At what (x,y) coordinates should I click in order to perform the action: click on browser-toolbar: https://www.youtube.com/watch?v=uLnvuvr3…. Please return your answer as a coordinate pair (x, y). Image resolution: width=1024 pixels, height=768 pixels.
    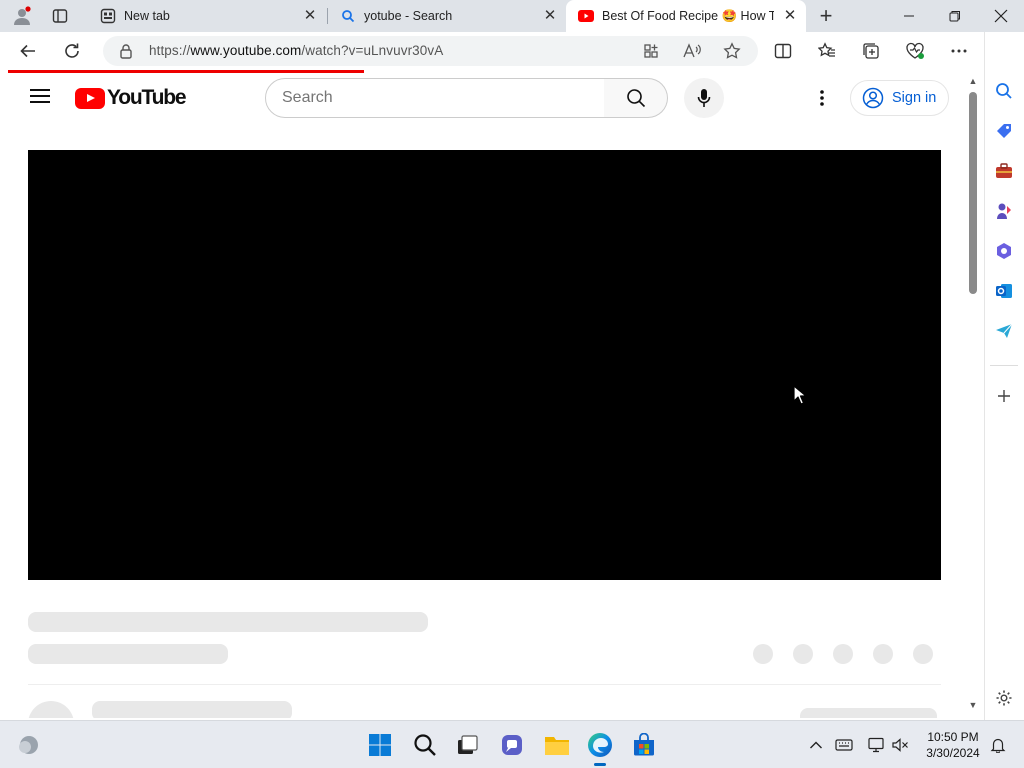
    Looking at the image, I should click on (512, 51).